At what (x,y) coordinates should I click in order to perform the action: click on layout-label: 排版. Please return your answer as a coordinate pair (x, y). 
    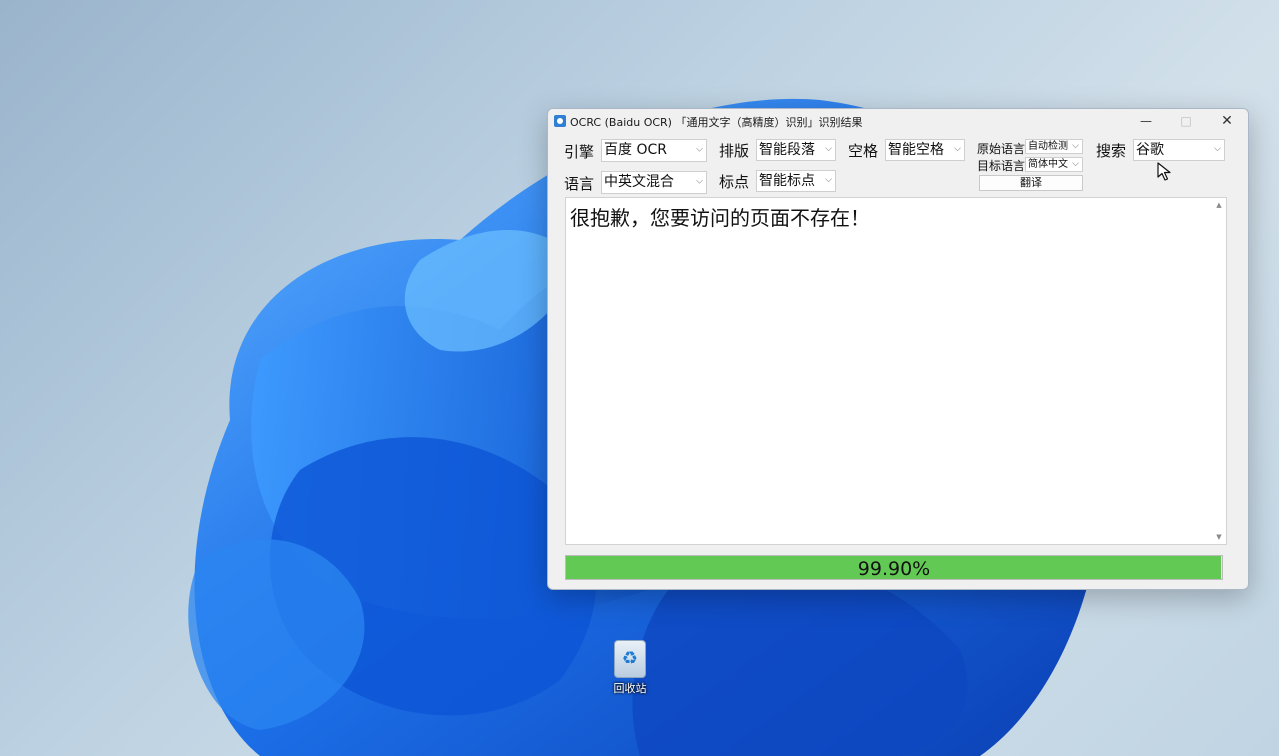
    Looking at the image, I should click on (734, 151).